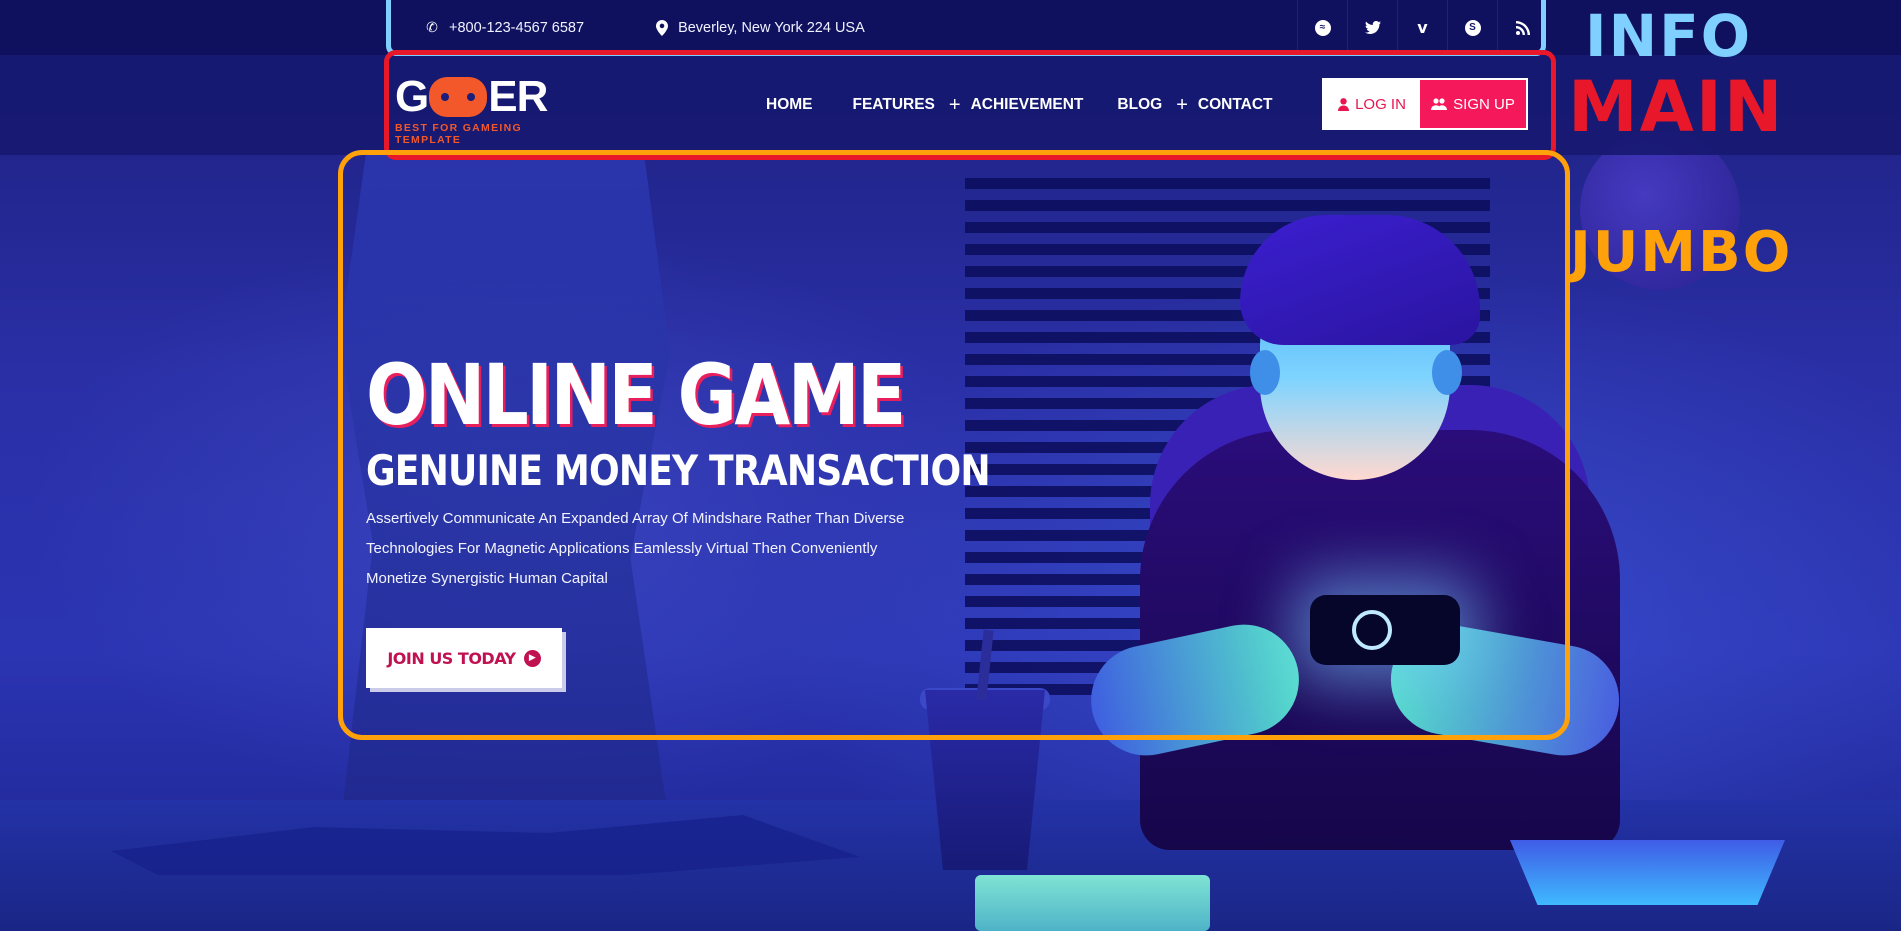 This screenshot has width=1901, height=931. I want to click on vimeo-icon: v, so click(1422, 27).